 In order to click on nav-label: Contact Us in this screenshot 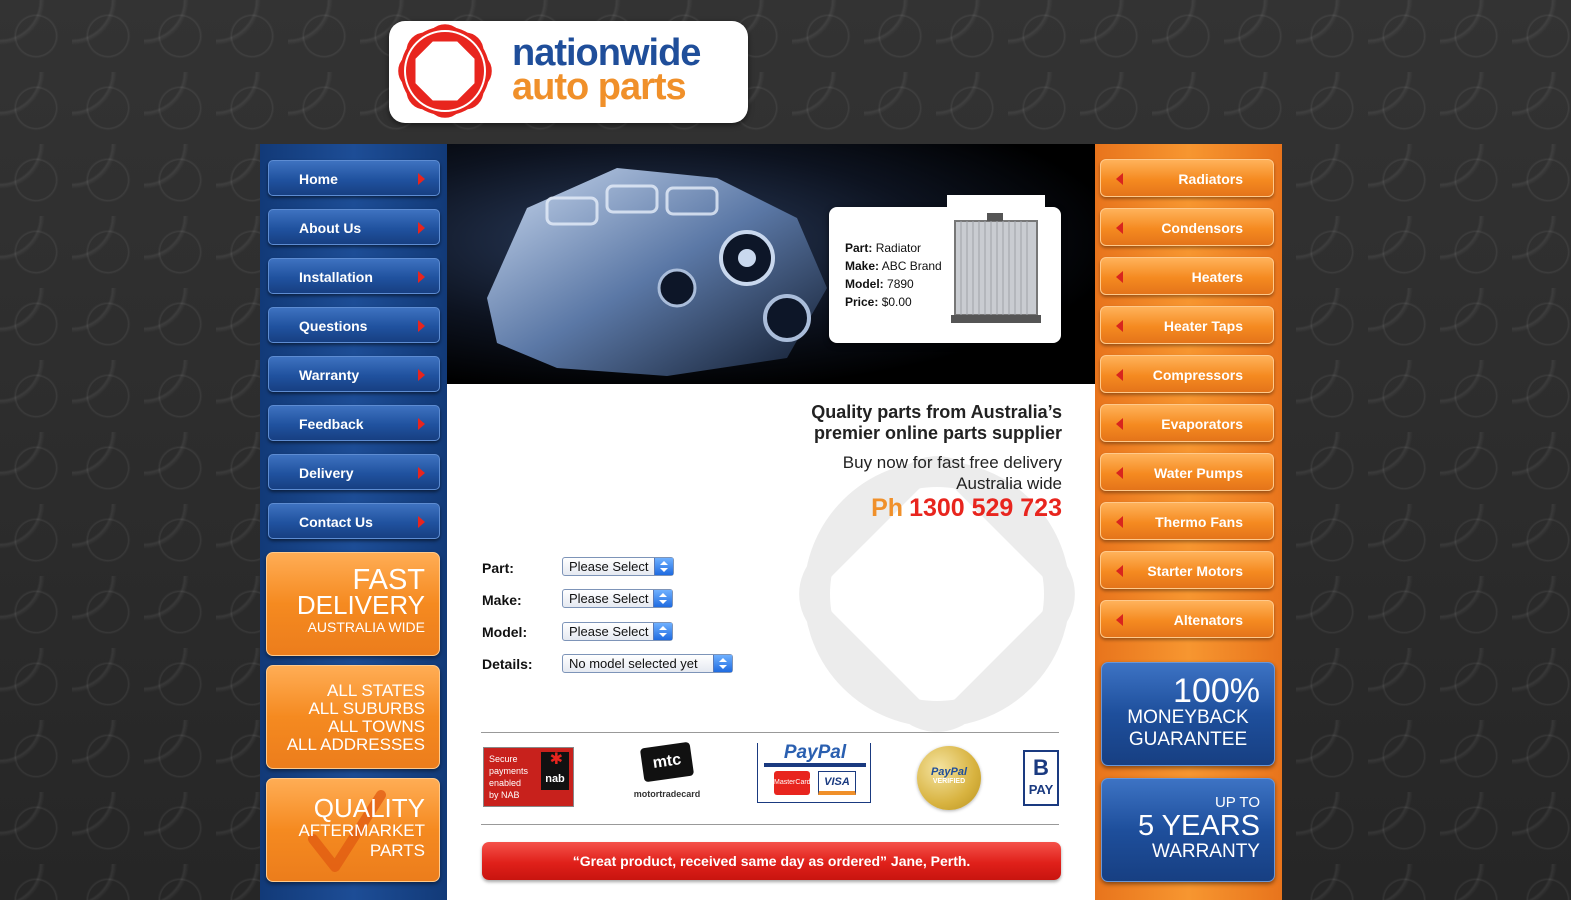, I will do `click(336, 522)`.